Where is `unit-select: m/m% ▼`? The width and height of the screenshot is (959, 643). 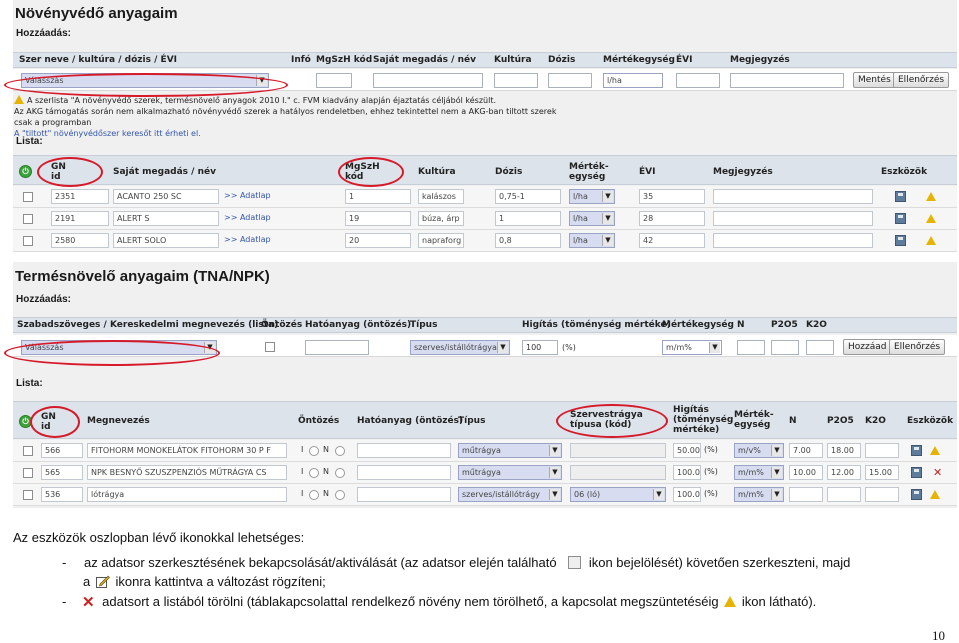
unit-select: m/m% ▼ is located at coordinates (692, 347).